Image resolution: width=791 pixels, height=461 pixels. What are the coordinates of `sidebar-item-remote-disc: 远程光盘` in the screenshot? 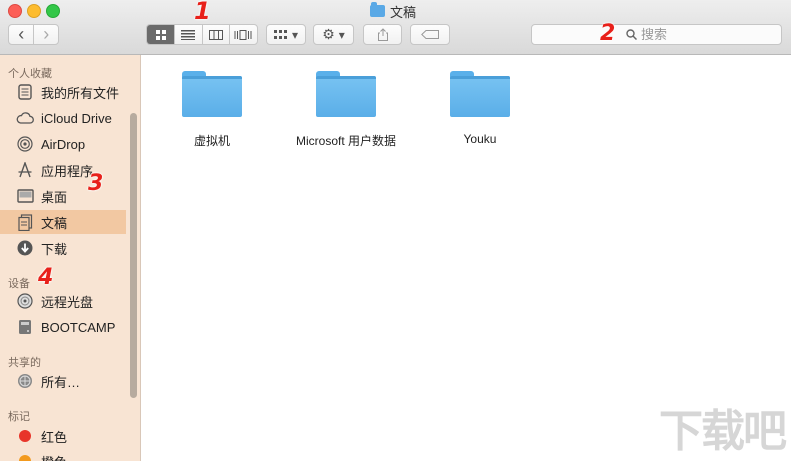 It's located at (63, 301).